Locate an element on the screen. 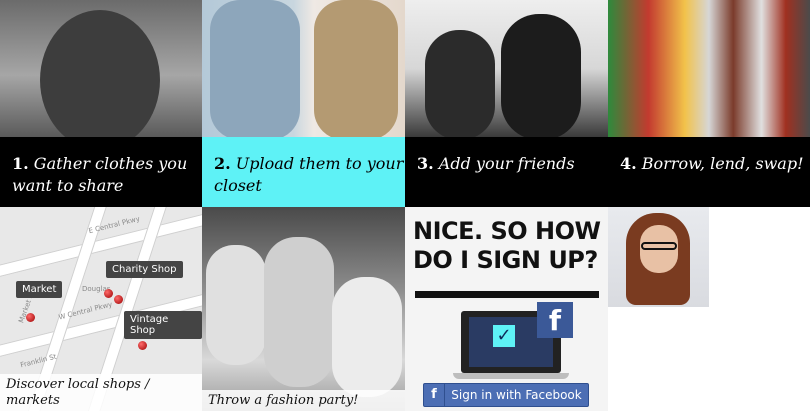 Image resolution: width=810 pixels, height=411 pixels. map-tag-charity-shop: Charity Shop is located at coordinates (144, 269).